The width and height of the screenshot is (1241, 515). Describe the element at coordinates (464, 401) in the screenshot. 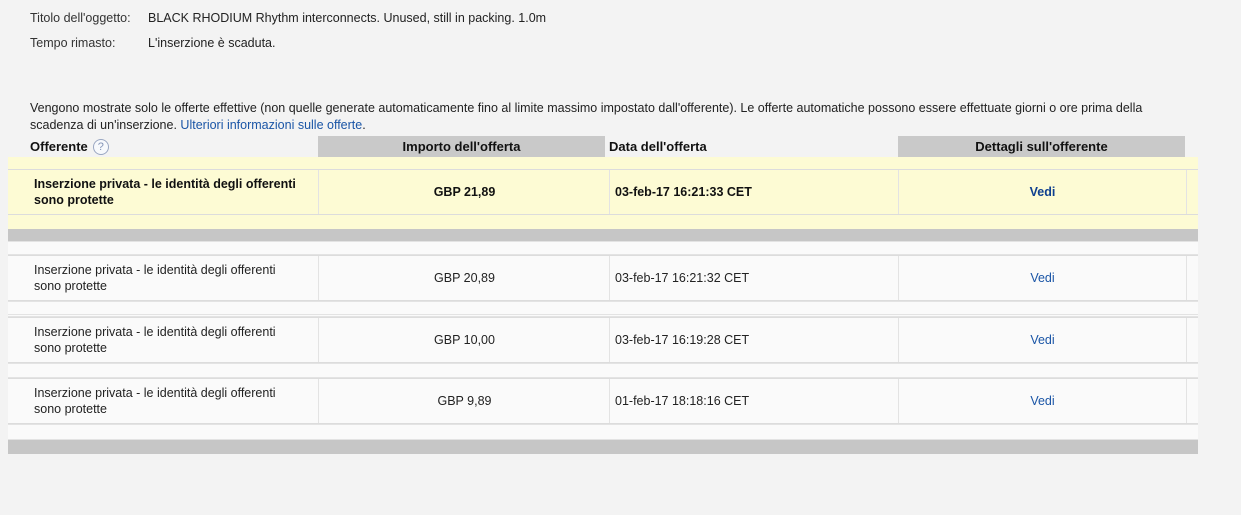

I see `amount-cell: GBP 9,89` at that location.